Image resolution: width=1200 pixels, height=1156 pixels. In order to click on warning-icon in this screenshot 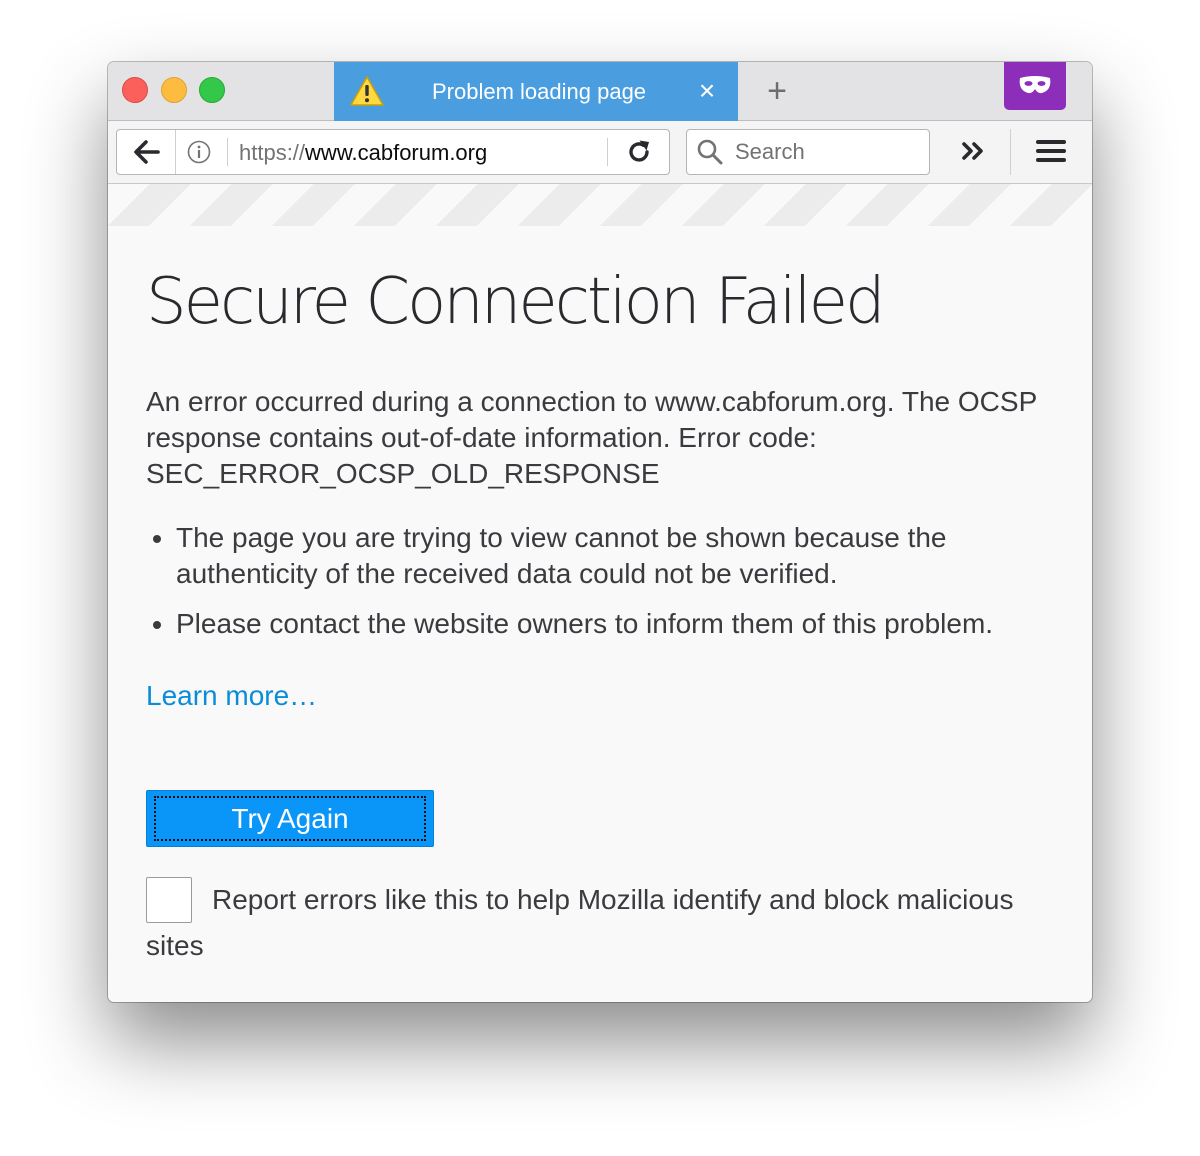, I will do `click(367, 91)`.